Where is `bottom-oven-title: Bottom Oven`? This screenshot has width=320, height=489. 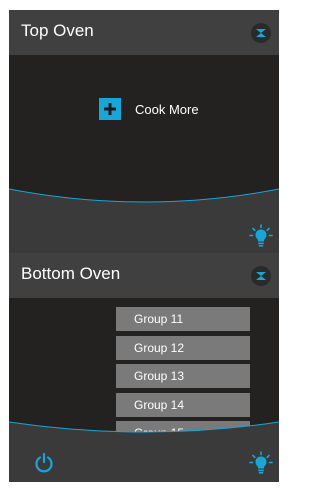
bottom-oven-title: Bottom Oven is located at coordinates (71, 273).